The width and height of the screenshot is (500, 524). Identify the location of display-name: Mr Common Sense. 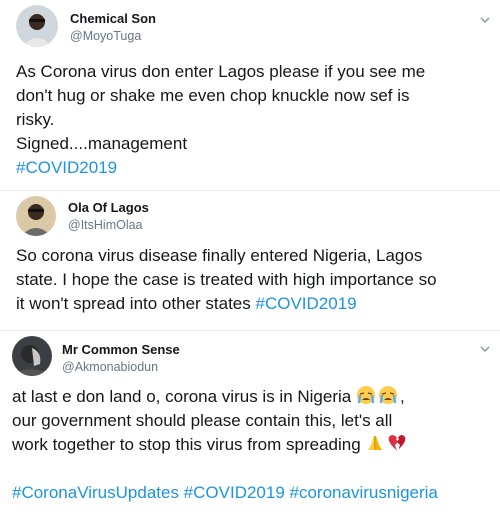
(121, 349).